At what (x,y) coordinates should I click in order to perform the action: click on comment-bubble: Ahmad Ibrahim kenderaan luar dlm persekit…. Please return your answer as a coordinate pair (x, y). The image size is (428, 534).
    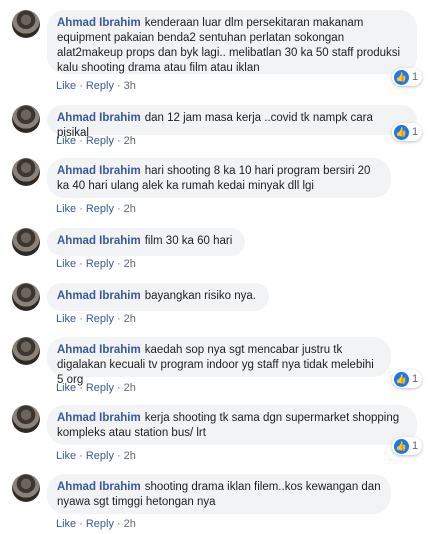
    Looking at the image, I should click on (232, 42).